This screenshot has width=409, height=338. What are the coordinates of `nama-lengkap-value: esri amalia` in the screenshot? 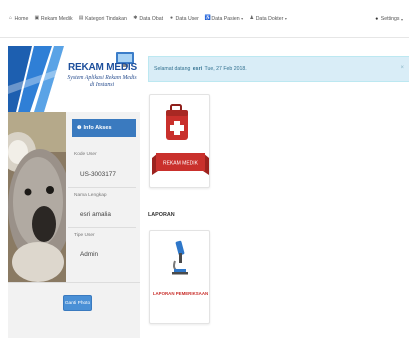 It's located at (95, 214).